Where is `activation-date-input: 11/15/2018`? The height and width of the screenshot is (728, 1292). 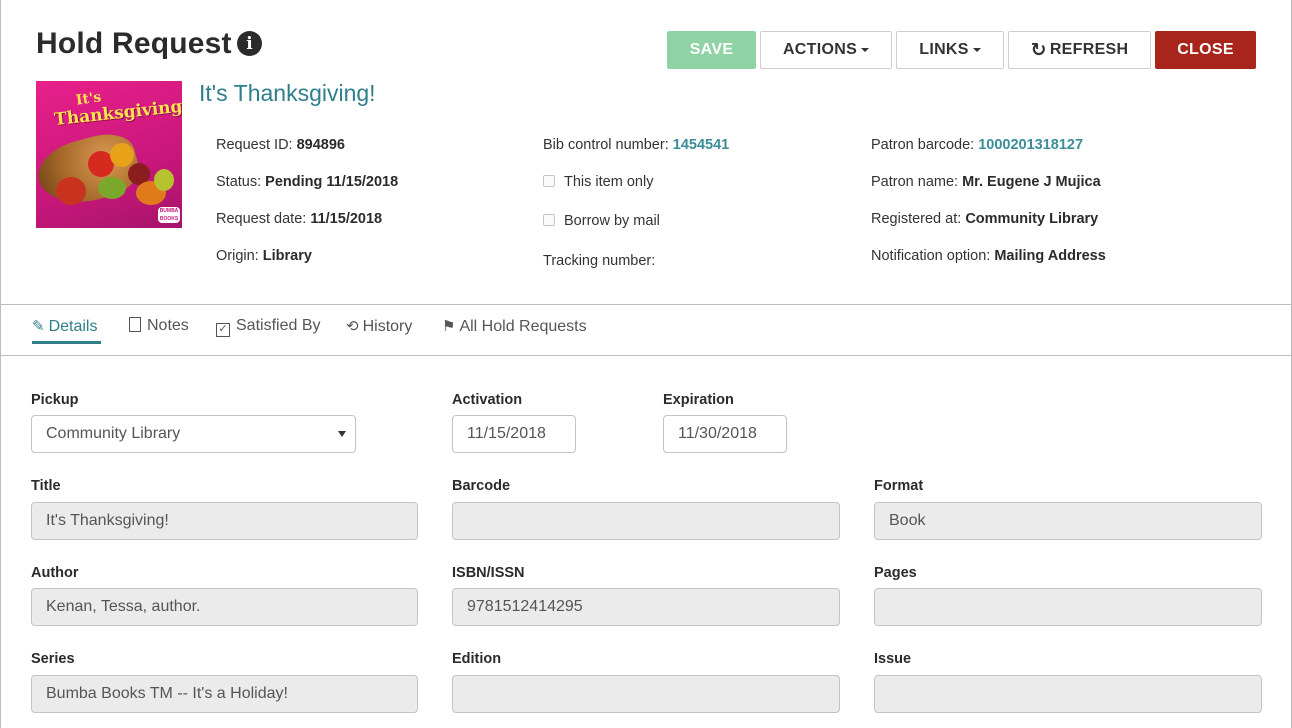 activation-date-input: 11/15/2018 is located at coordinates (514, 434).